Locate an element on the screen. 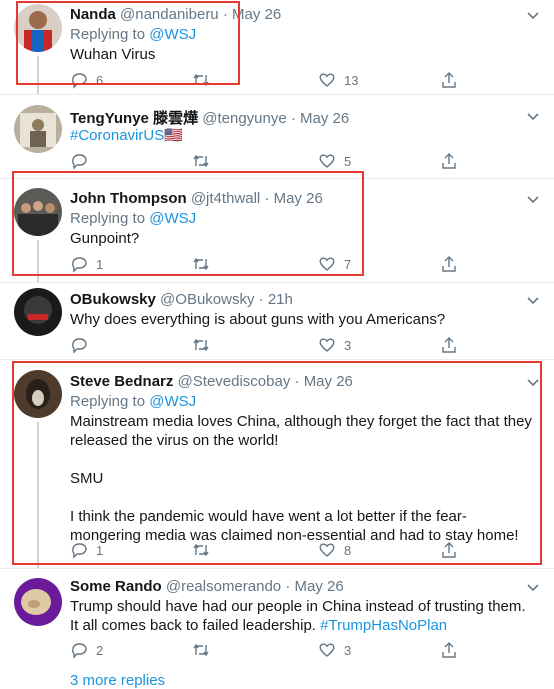 The height and width of the screenshot is (689, 554). reply-button: 2 is located at coordinates (86, 650).